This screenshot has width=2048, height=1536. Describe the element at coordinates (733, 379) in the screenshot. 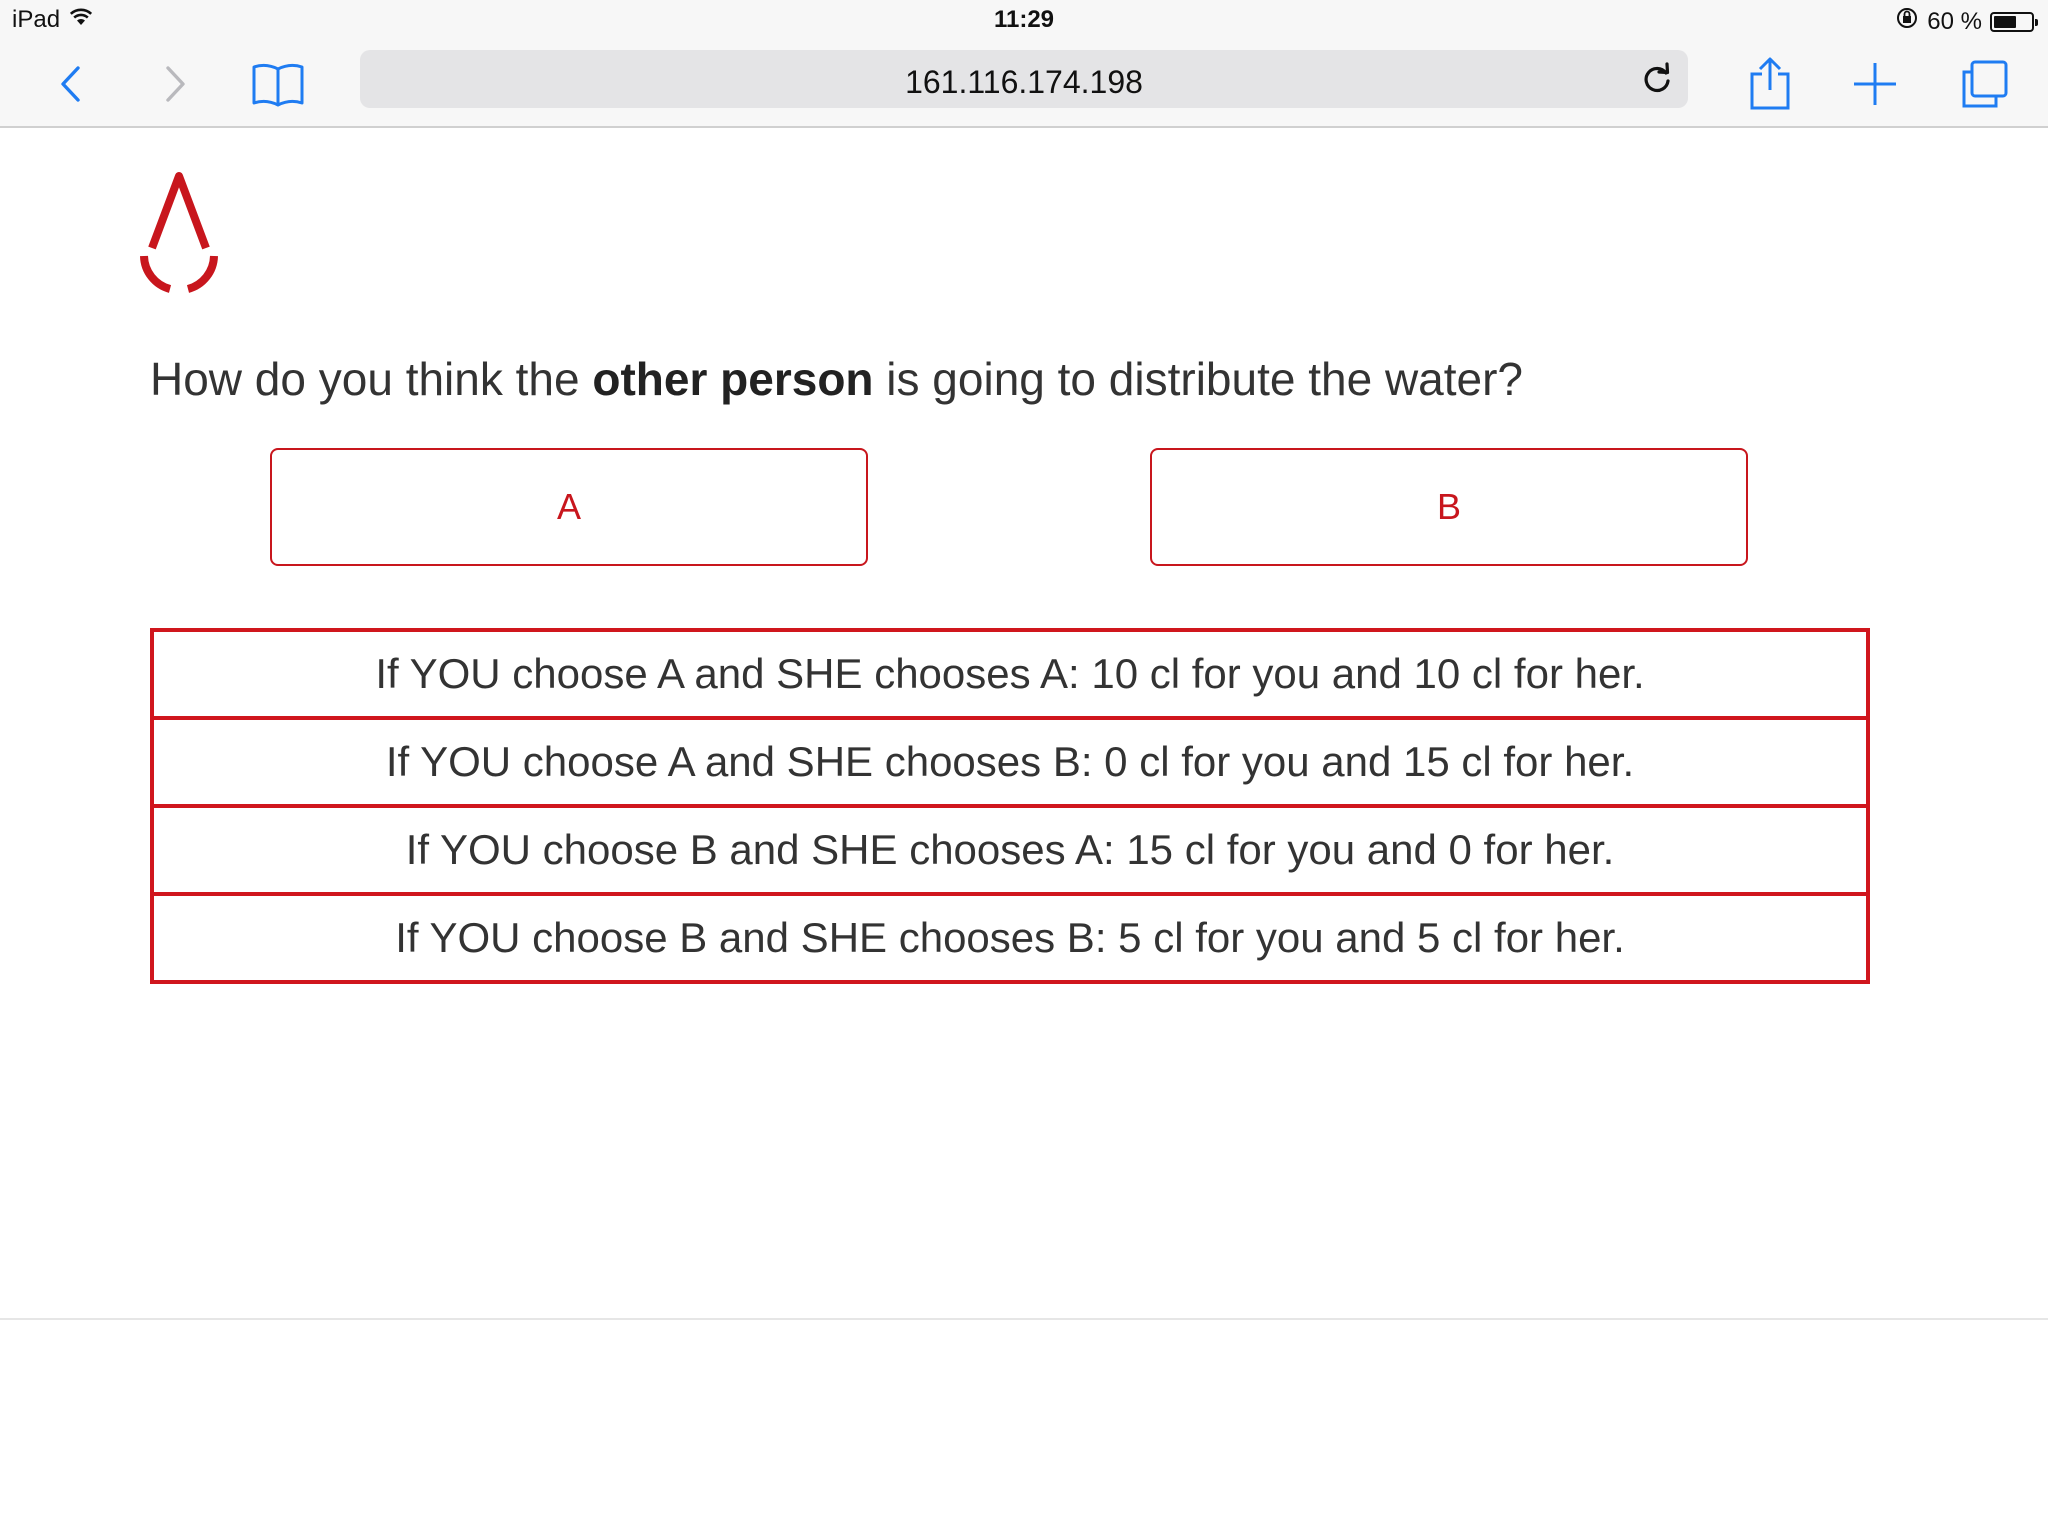

I see `question-emphasis: other person` at that location.